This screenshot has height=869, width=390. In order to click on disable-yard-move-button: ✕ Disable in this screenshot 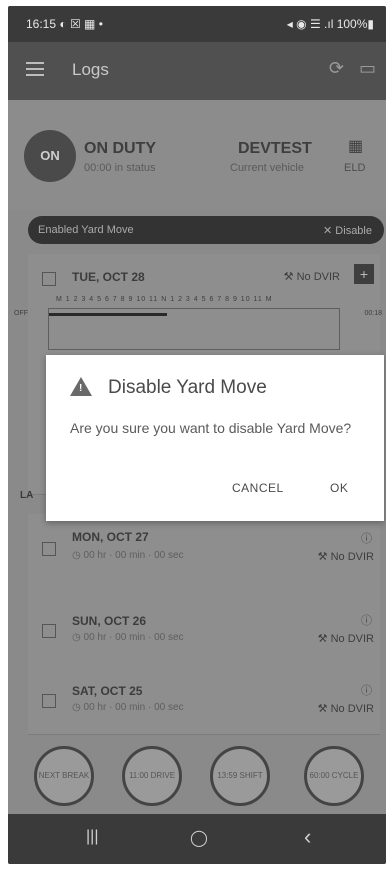, I will do `click(347, 230)`.